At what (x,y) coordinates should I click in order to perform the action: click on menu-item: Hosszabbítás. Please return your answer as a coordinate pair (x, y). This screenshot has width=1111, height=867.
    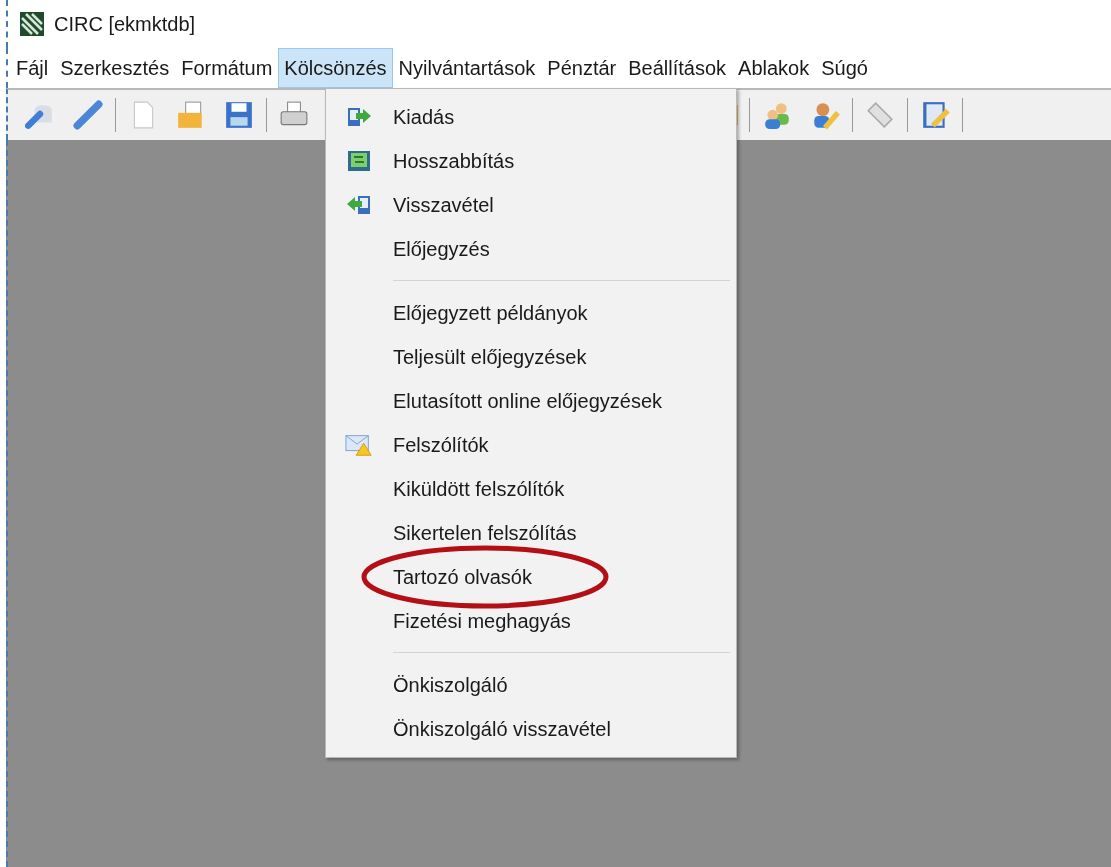
    Looking at the image, I should click on (454, 161).